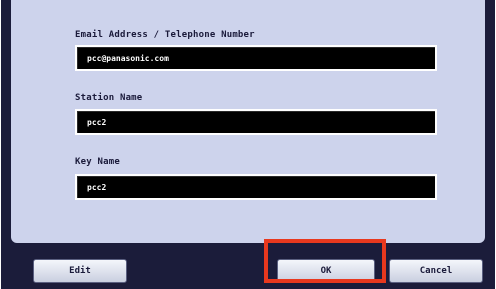 This screenshot has height=289, width=496. I want to click on ok-button: OK, so click(326, 271).